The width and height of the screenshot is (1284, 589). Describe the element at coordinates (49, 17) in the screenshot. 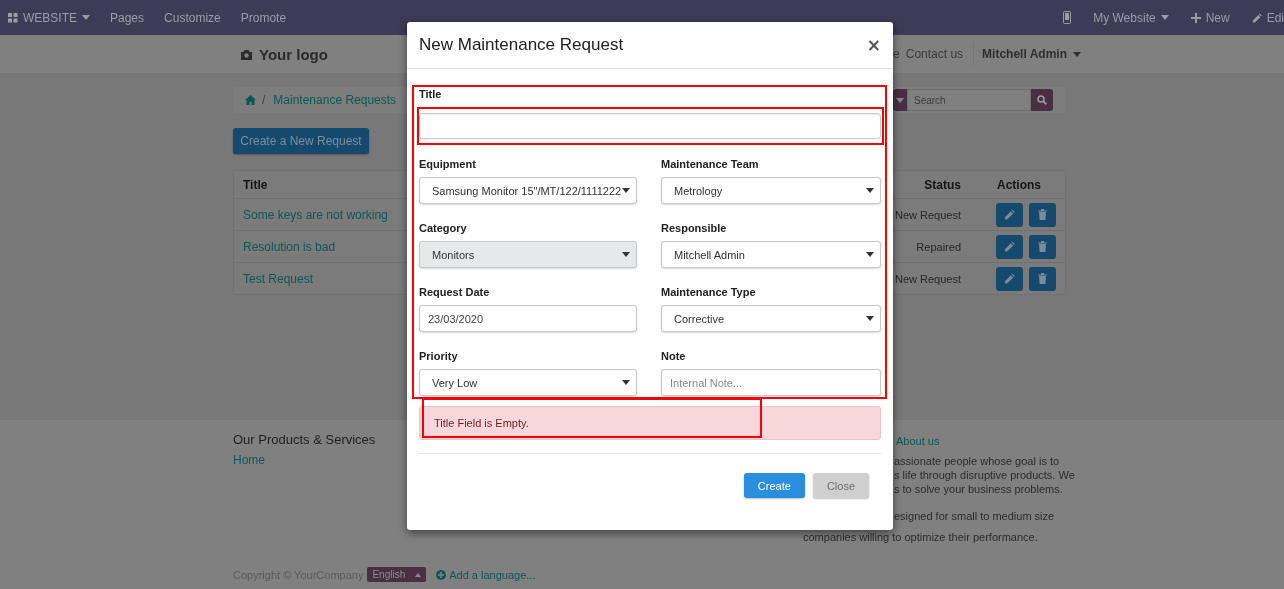

I see `app-menu: WEBSITE` at that location.